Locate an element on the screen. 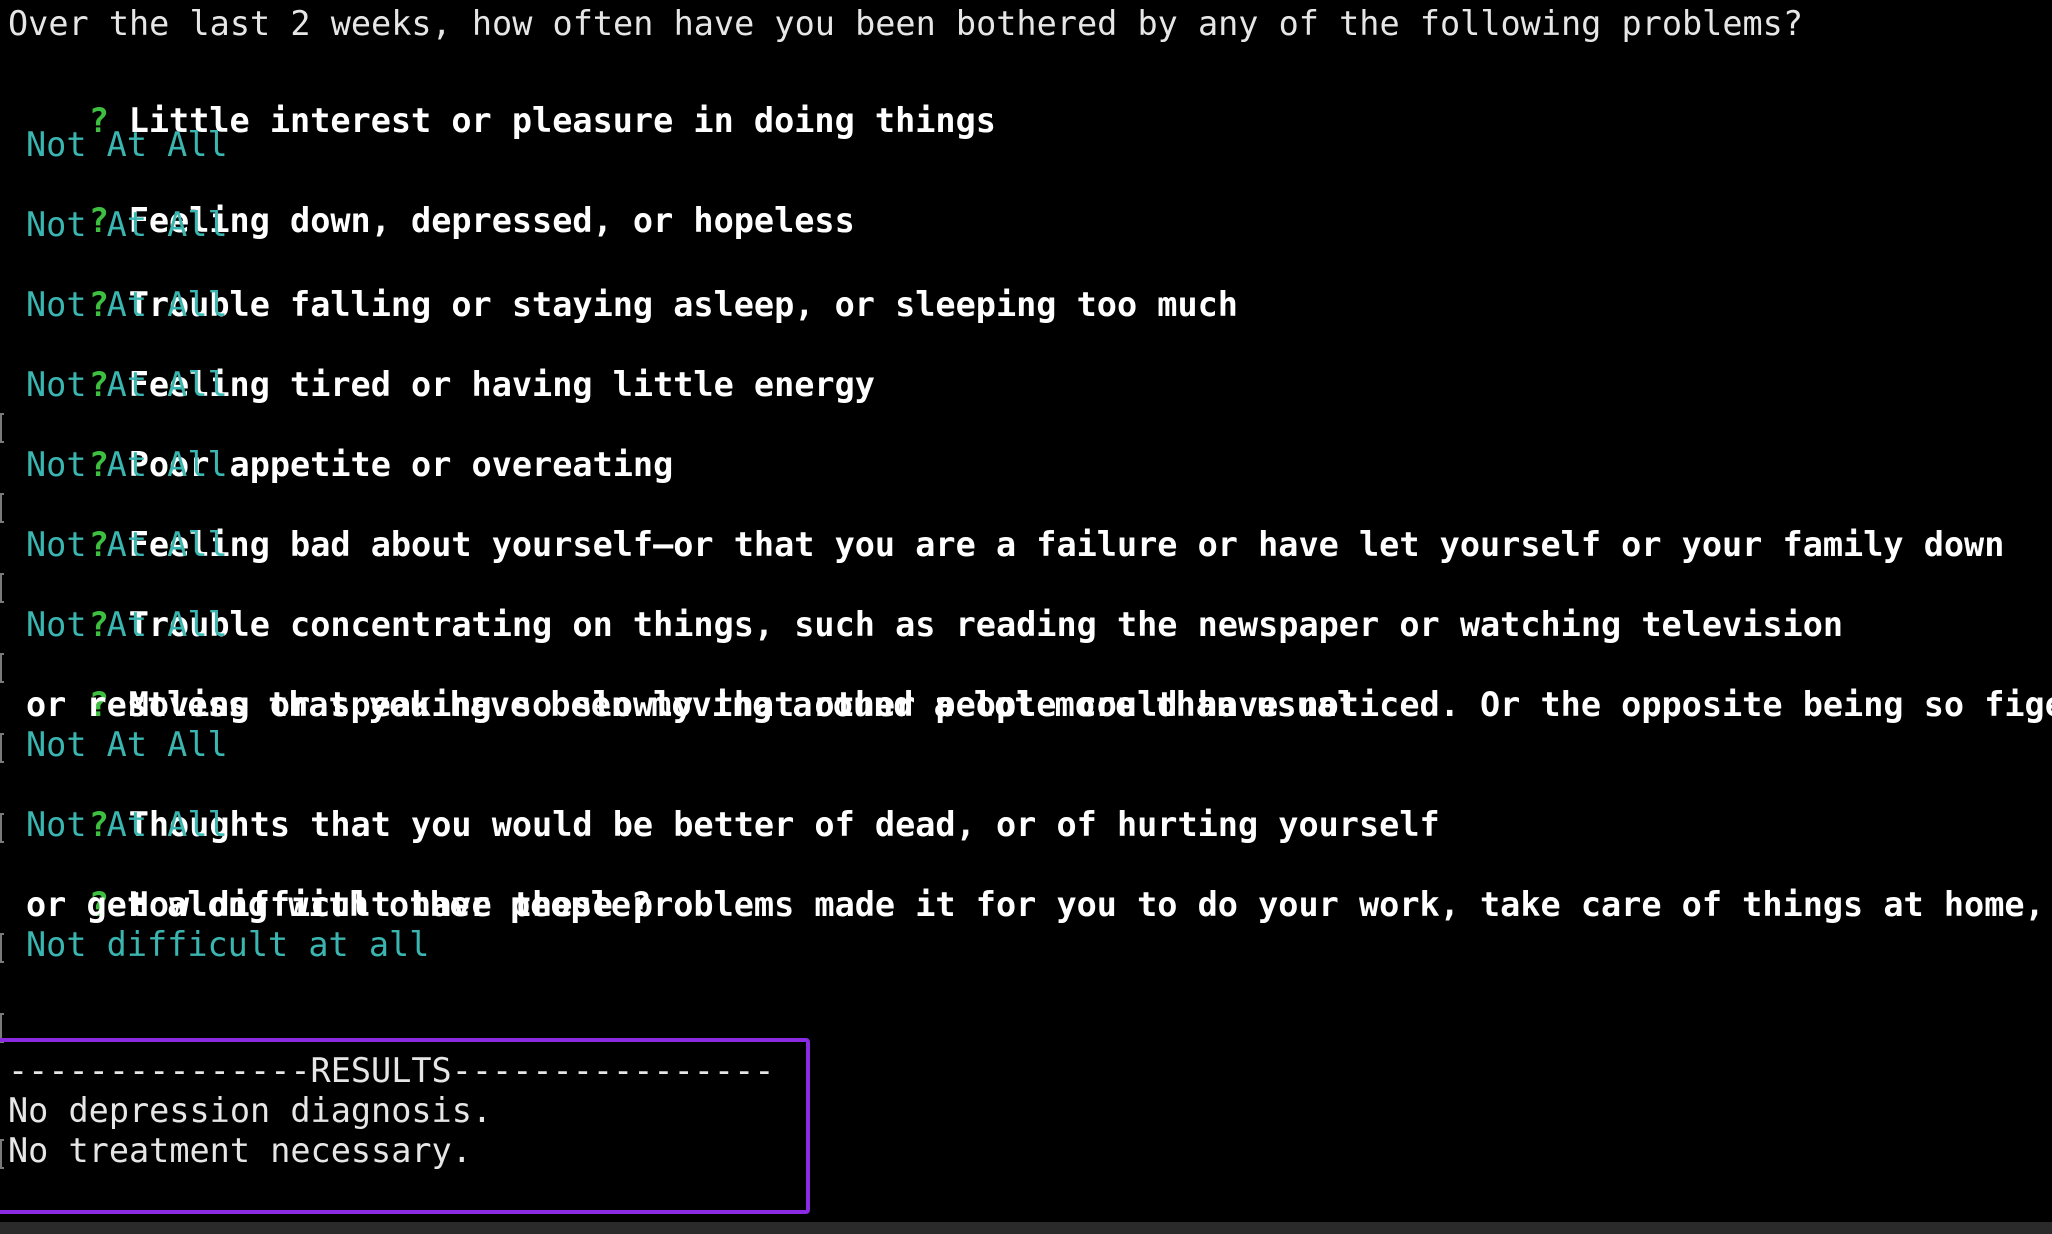  question-5: ? Poor appetite or overeating is located at coordinates (341, 444).